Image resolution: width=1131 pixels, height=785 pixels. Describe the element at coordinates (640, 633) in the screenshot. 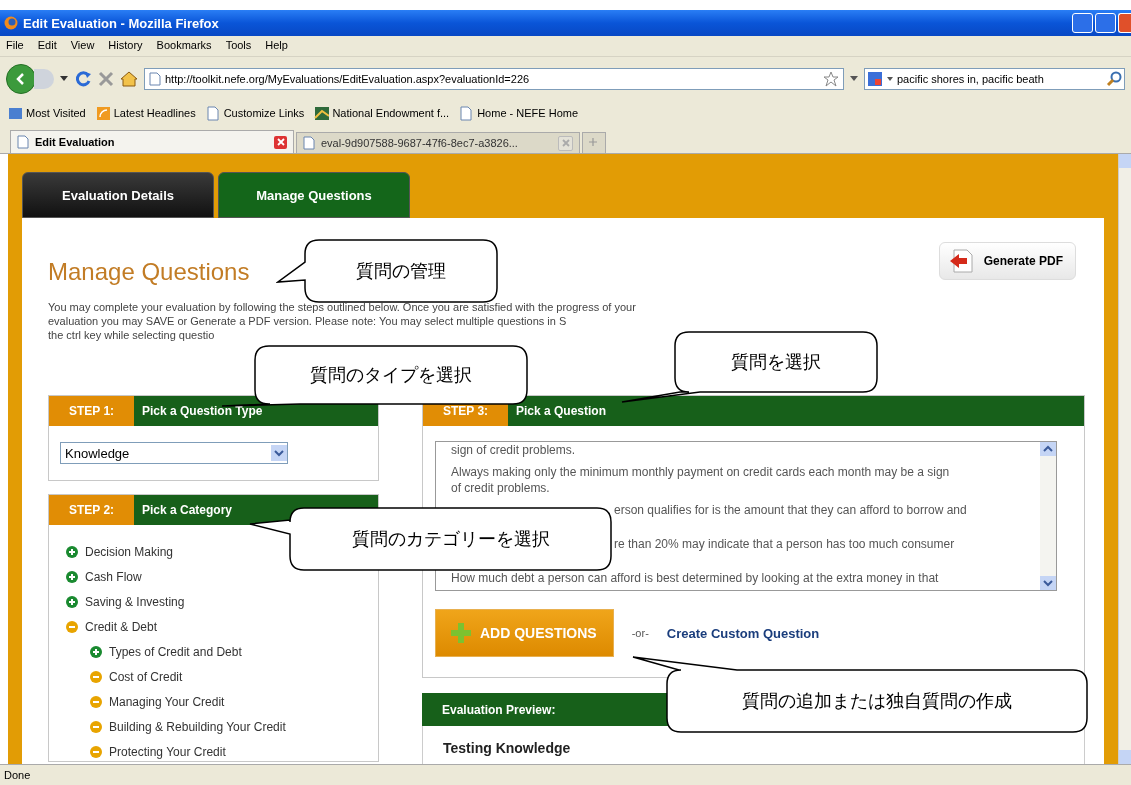

I see `or-text: -or-` at that location.